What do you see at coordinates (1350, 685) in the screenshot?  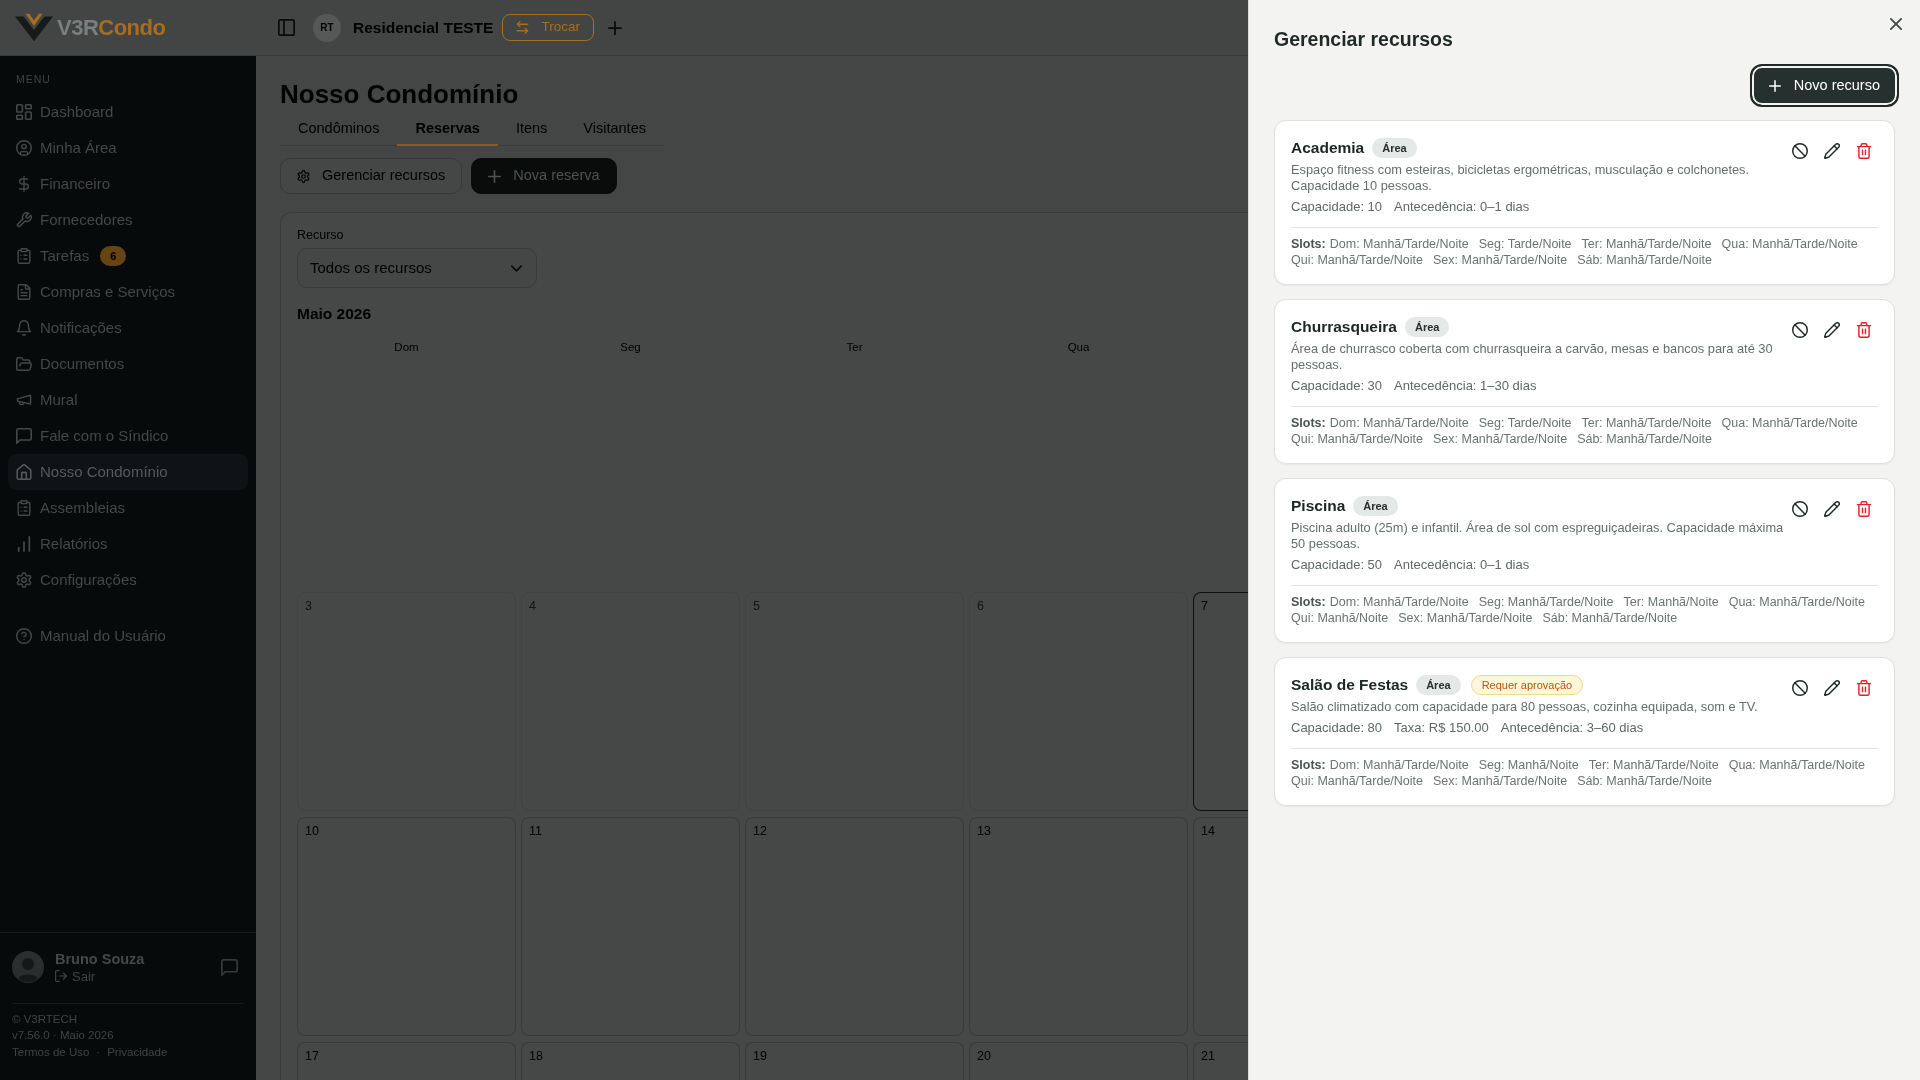 I see `resource-name: Salão de Festas` at bounding box center [1350, 685].